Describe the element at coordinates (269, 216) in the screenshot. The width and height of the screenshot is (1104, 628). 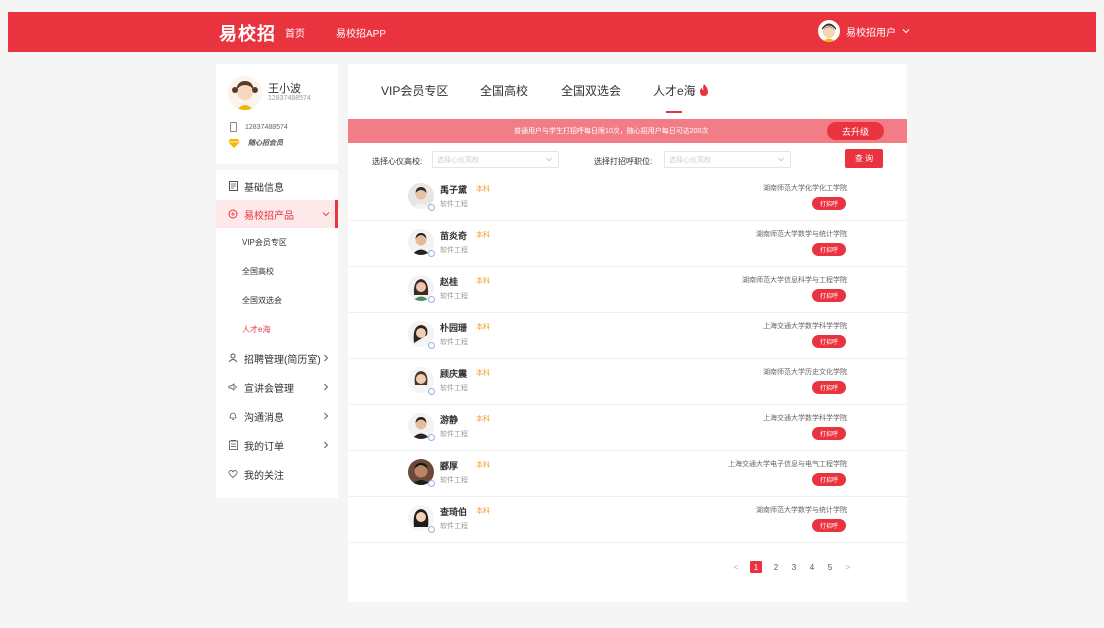
I see `menu-product-label: 易校招产品` at that location.